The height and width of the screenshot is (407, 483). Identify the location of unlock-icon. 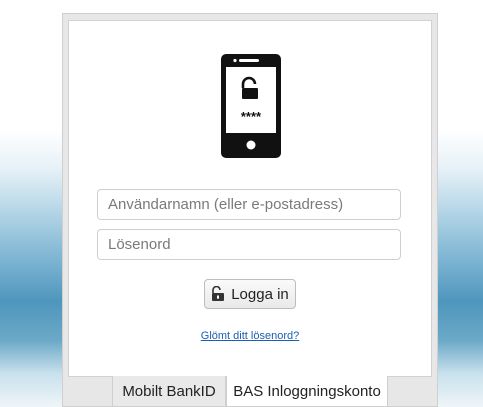
(218, 293).